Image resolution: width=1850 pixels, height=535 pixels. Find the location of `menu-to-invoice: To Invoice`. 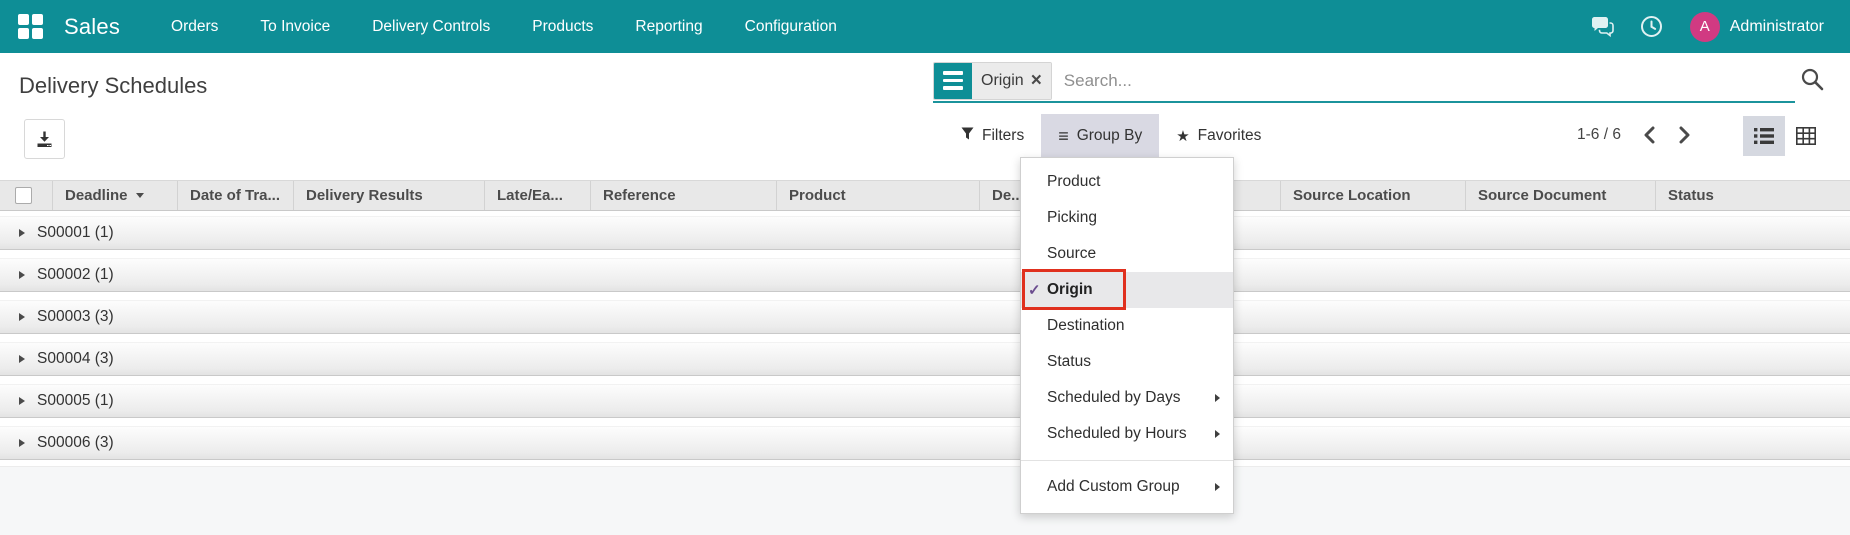

menu-to-invoice: To Invoice is located at coordinates (295, 26).